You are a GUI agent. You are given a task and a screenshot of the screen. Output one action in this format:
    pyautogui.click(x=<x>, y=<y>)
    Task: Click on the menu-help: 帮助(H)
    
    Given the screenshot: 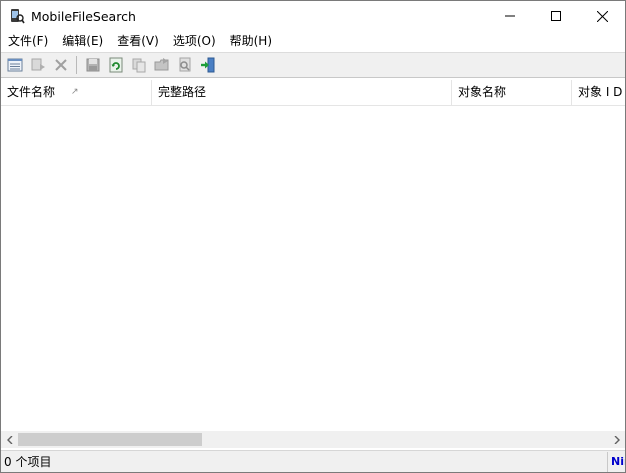 What is the action you would take?
    pyautogui.click(x=251, y=41)
    